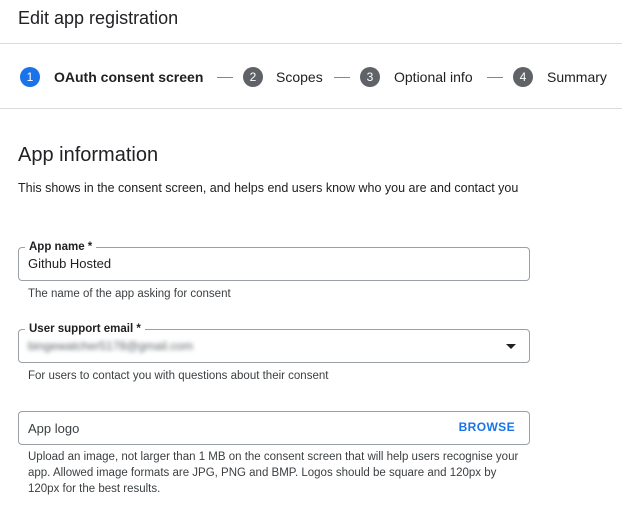 This screenshot has width=622, height=529. What do you see at coordinates (110, 346) in the screenshot?
I see `support-email-value: bingewatcher5178@gmail.com` at bounding box center [110, 346].